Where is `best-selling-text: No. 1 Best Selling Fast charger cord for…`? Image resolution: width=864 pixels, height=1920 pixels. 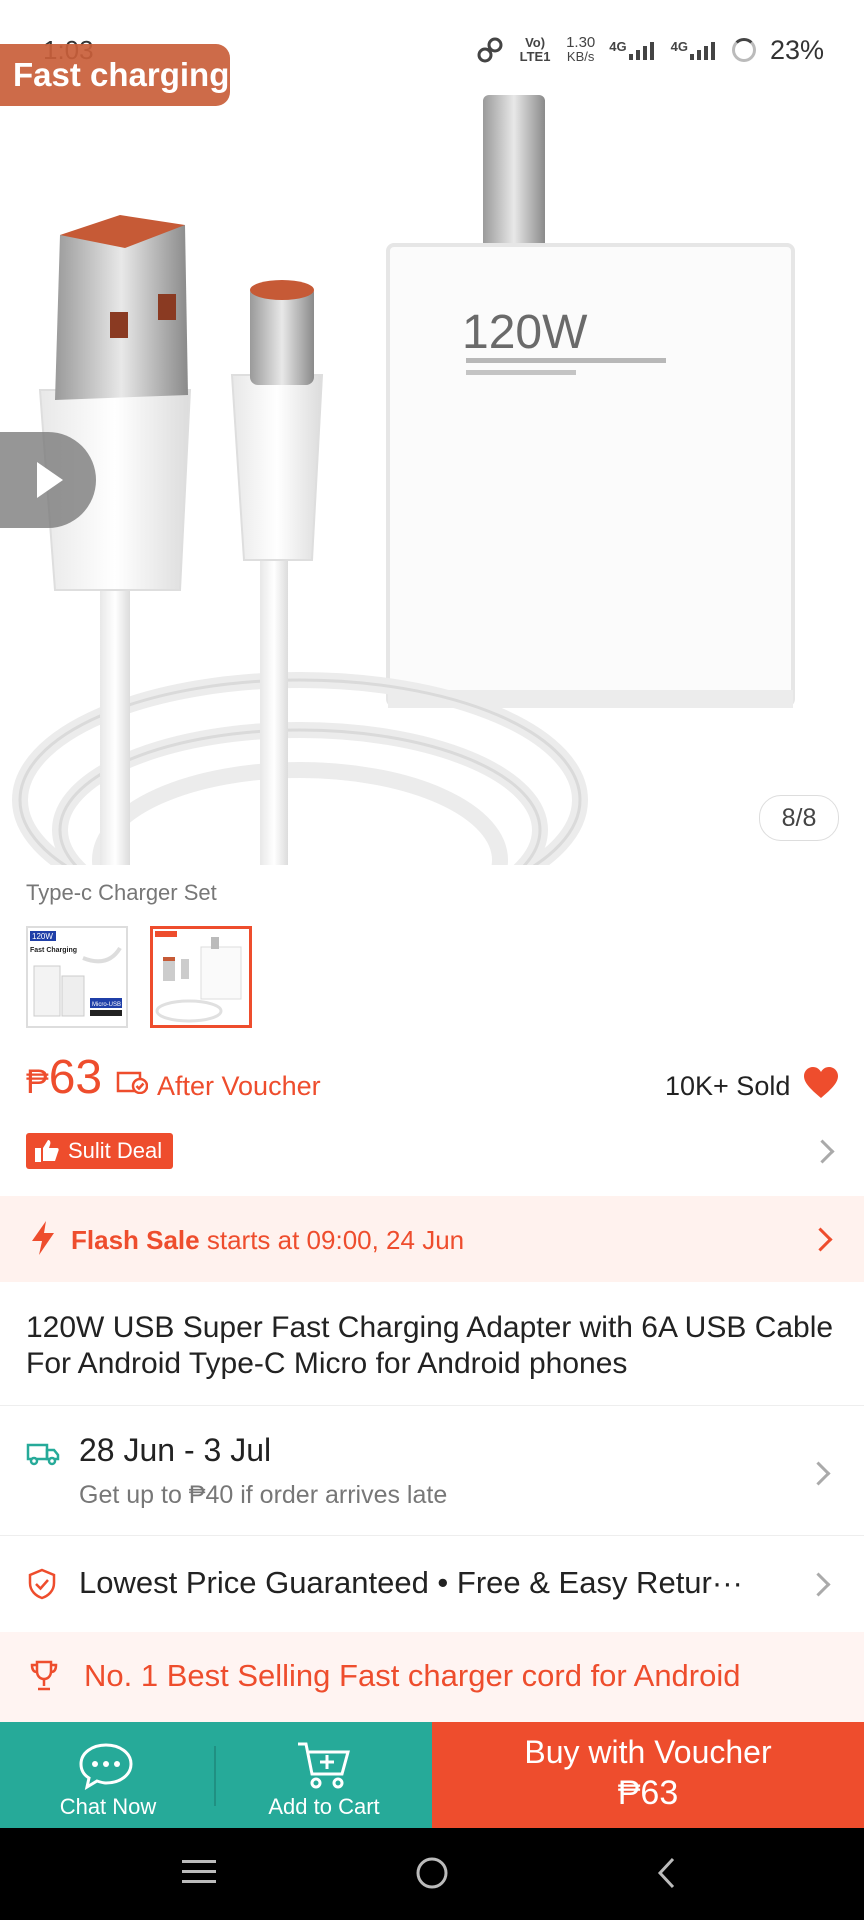 best-selling-text: No. 1 Best Selling Fast charger cord for… is located at coordinates (412, 1675).